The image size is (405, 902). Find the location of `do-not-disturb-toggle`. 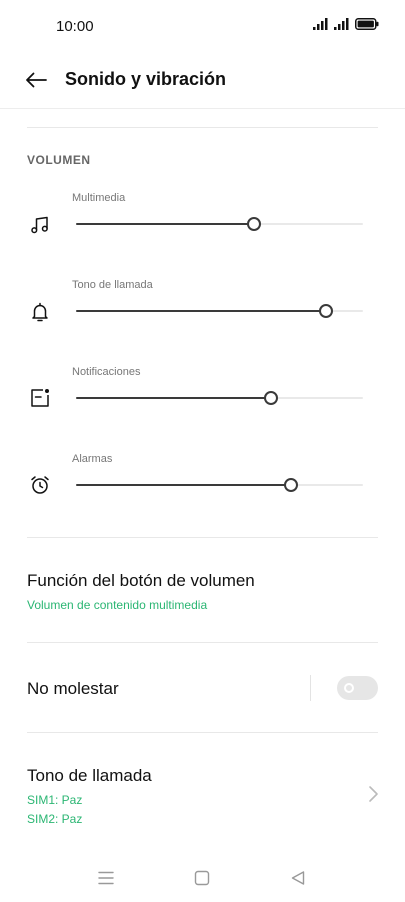

do-not-disturb-toggle is located at coordinates (357, 688).